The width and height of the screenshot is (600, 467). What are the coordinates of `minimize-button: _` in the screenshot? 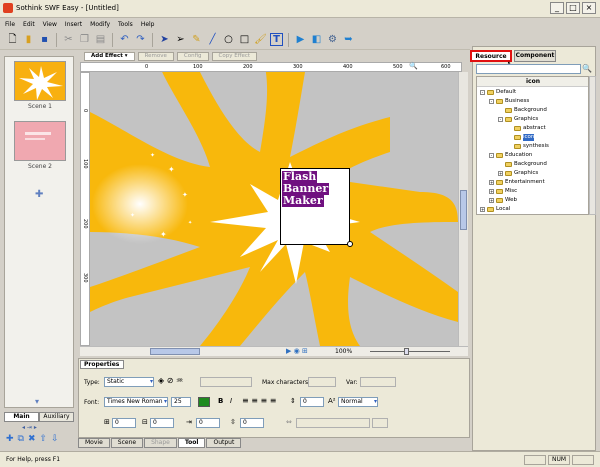 It's located at (557, 8).